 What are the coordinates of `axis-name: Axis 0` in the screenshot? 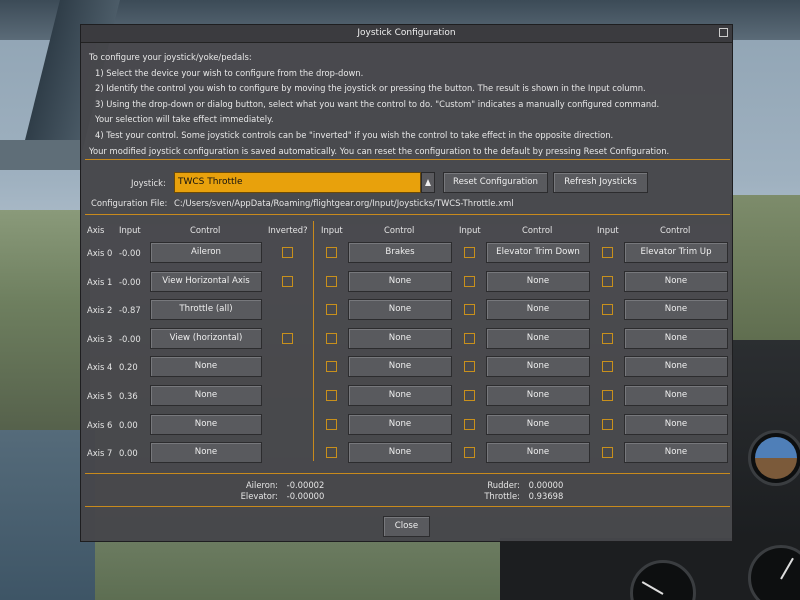 It's located at (100, 253).